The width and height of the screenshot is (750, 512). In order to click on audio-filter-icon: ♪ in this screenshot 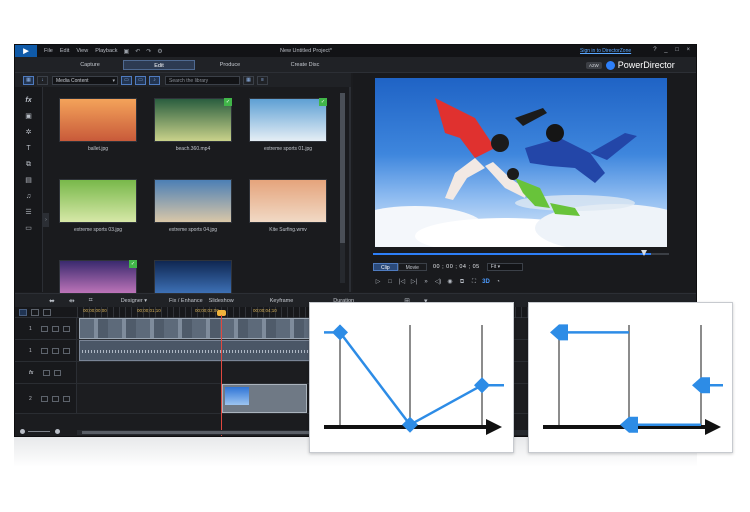, I will do `click(154, 80)`.